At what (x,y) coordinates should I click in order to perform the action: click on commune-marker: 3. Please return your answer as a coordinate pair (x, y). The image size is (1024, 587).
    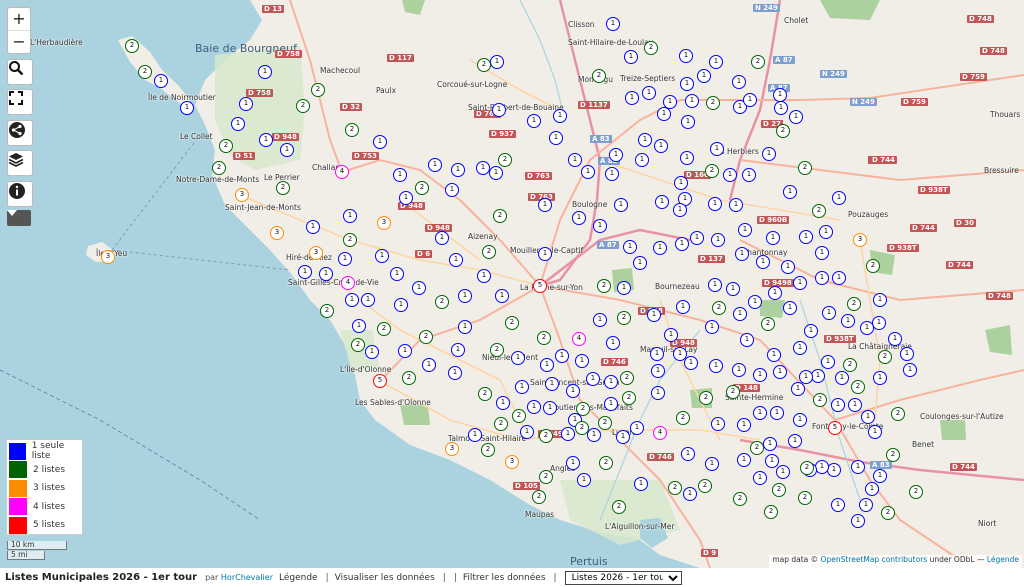
    Looking at the image, I should click on (108, 257).